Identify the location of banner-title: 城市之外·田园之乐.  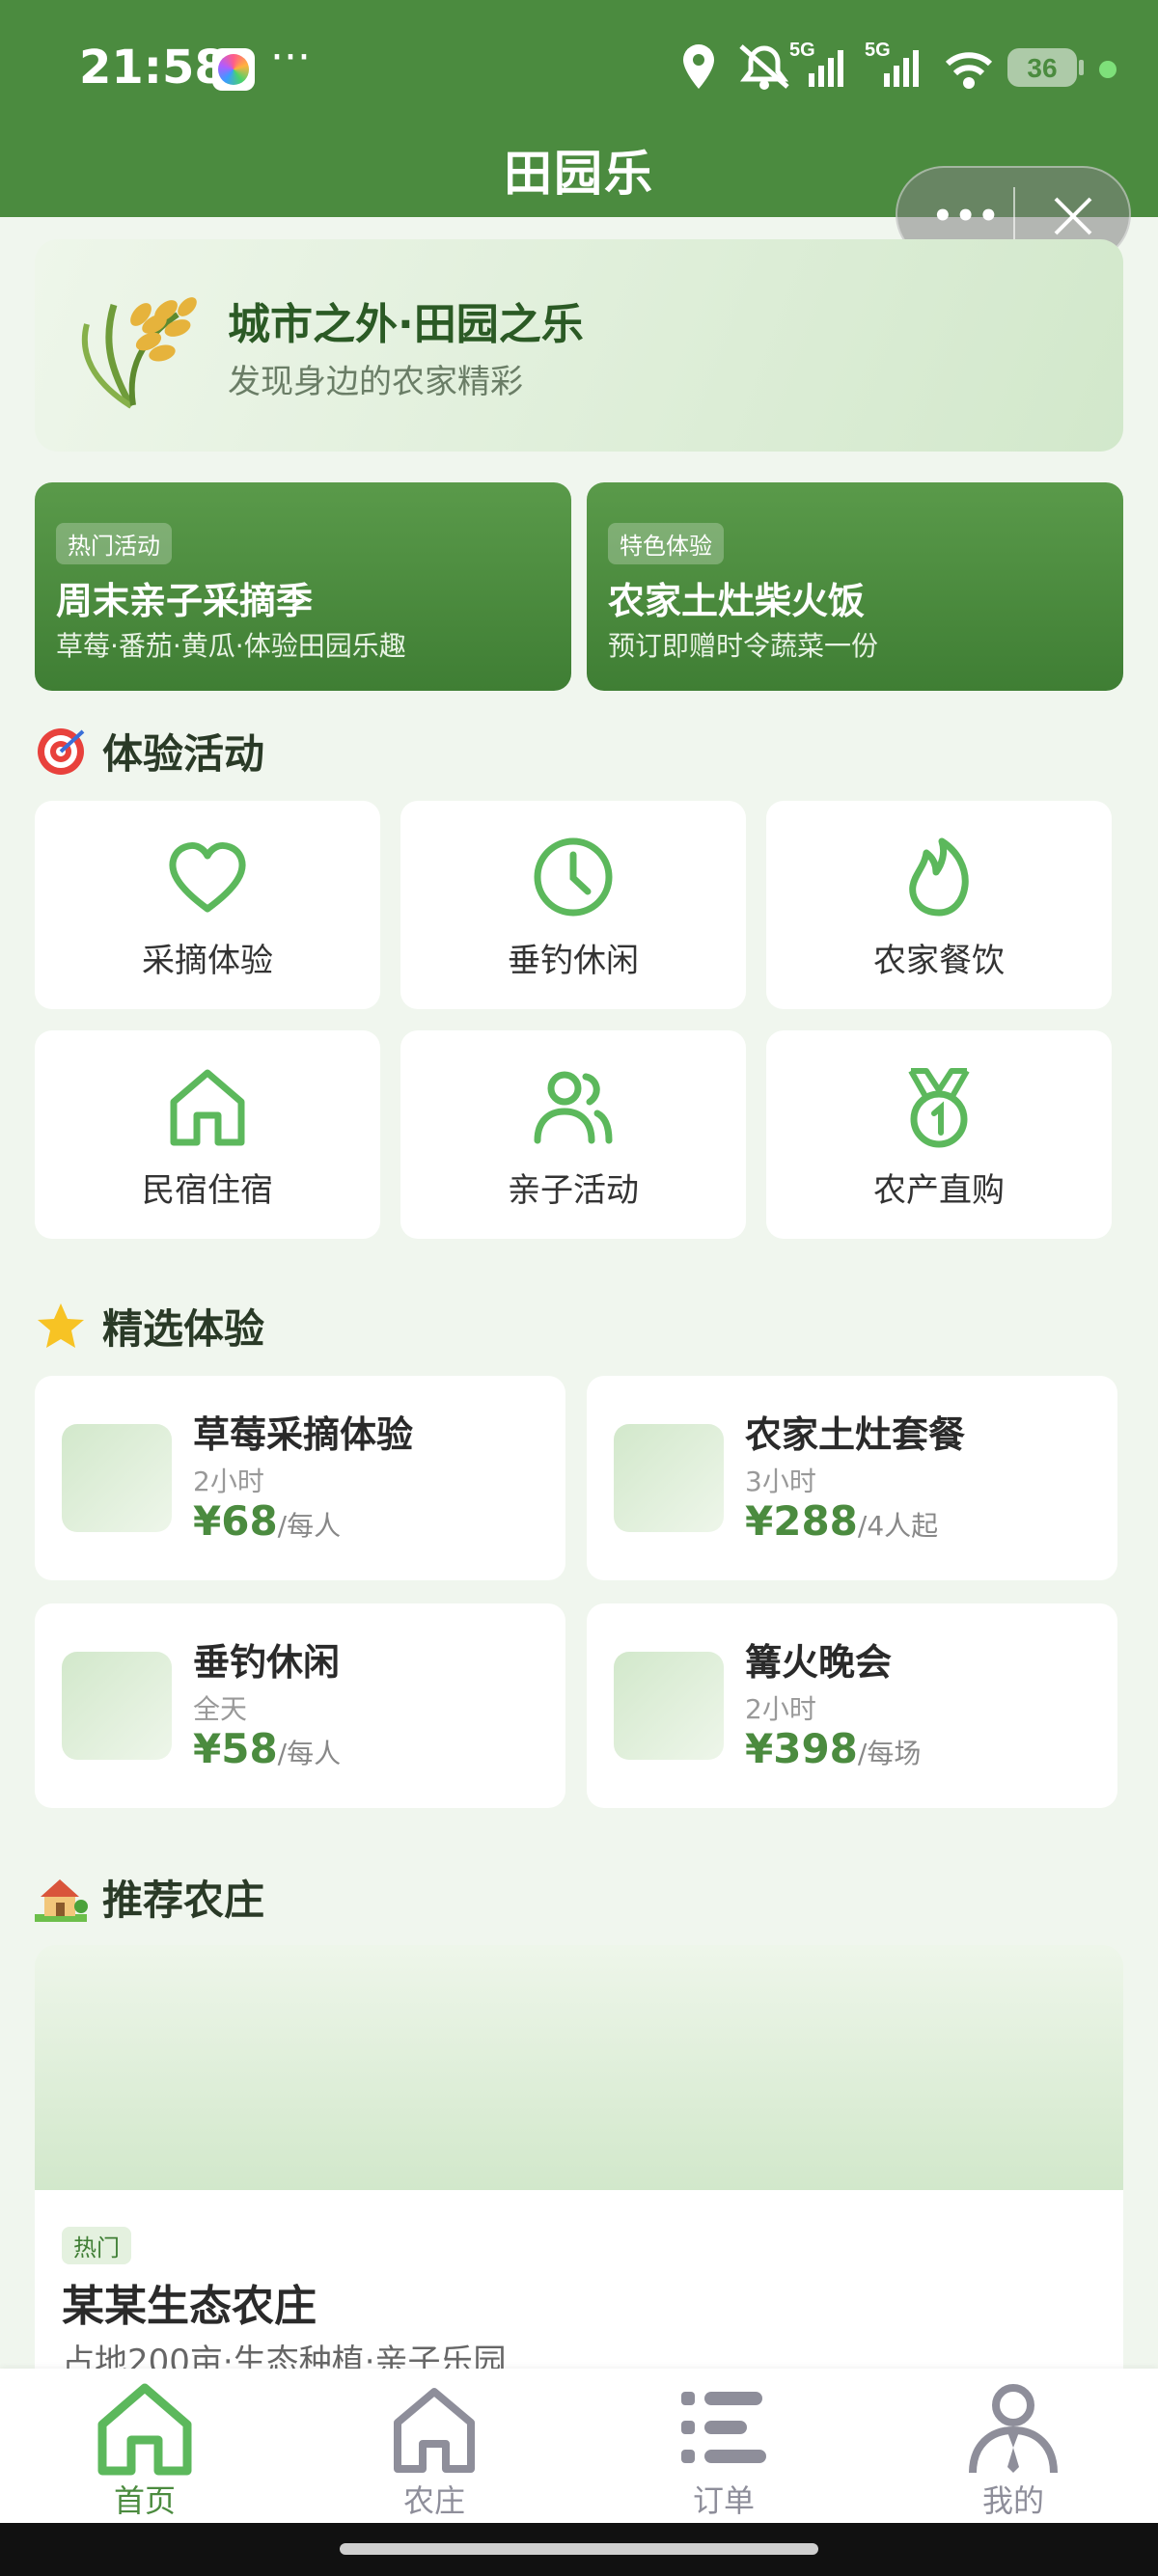
(406, 324).